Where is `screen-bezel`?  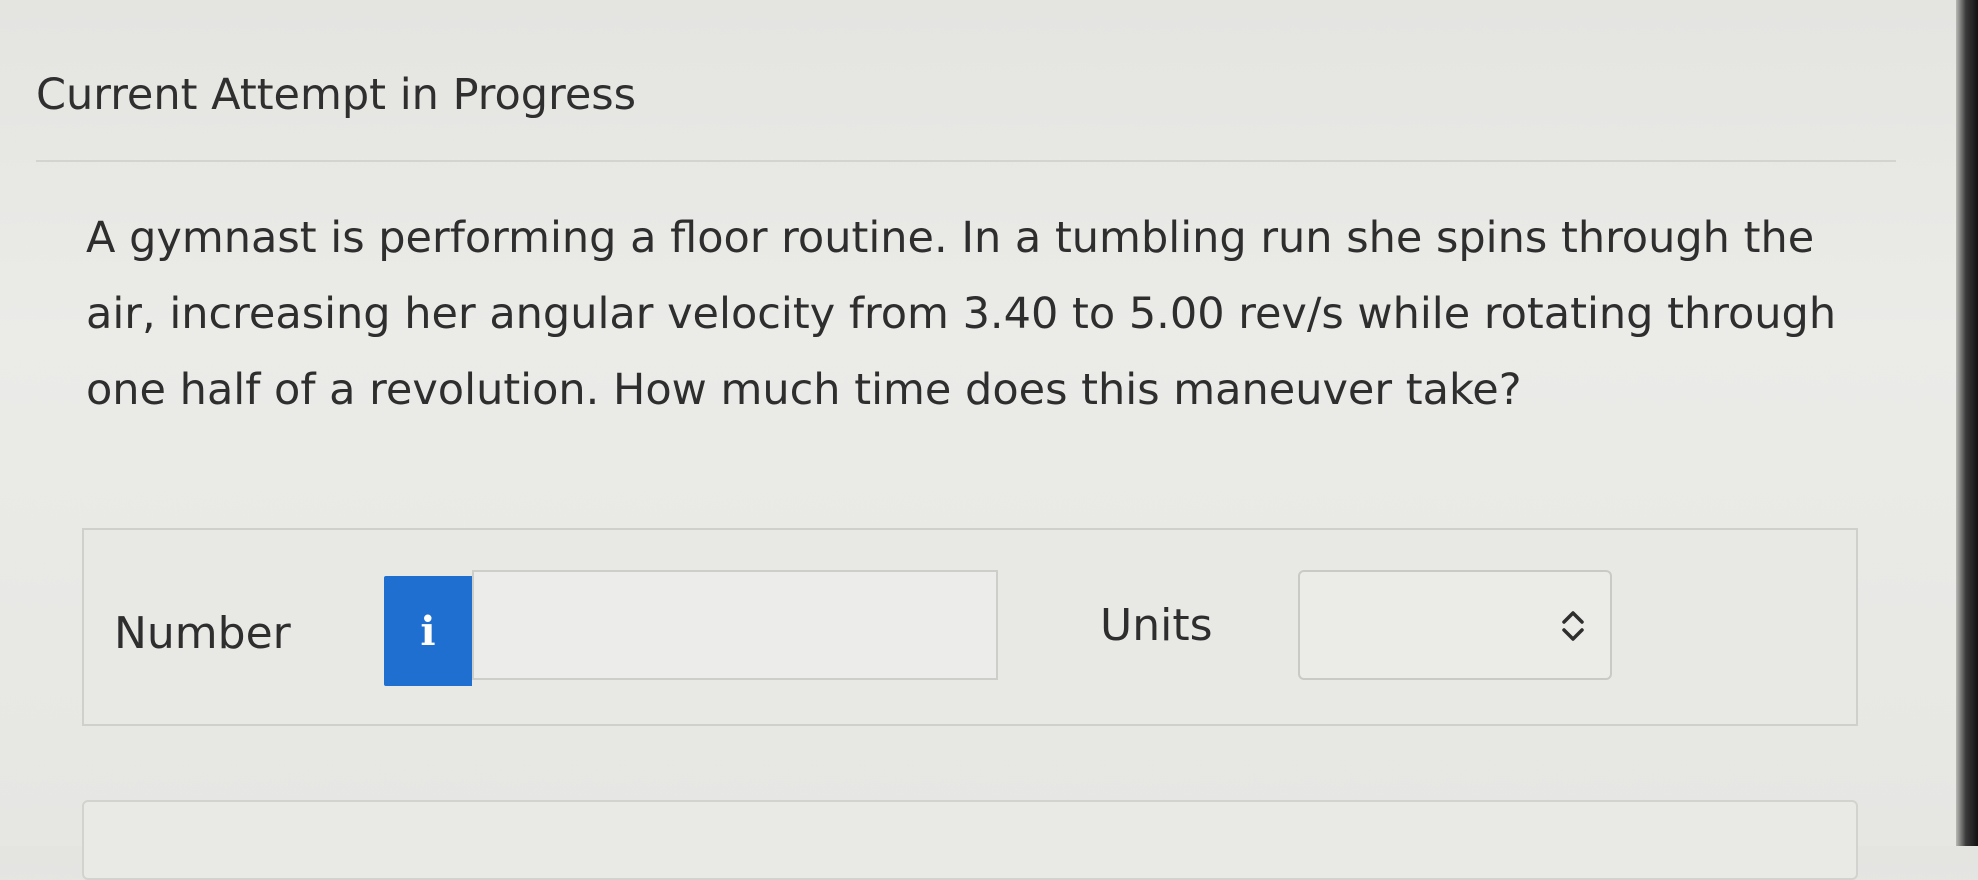 screen-bezel is located at coordinates (1967, 423).